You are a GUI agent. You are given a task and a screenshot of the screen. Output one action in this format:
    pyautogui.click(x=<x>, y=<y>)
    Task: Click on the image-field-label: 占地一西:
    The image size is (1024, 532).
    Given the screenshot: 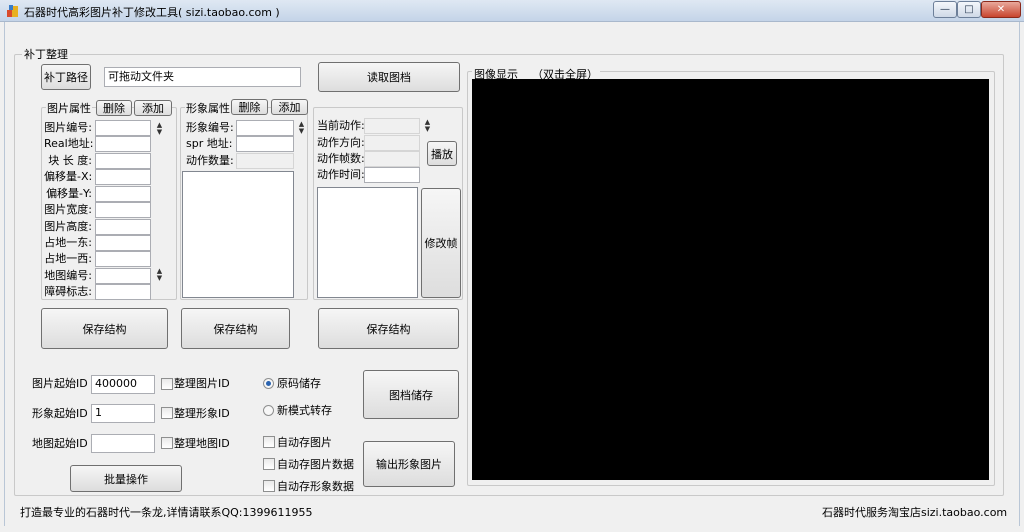 What is the action you would take?
    pyautogui.click(x=68, y=258)
    